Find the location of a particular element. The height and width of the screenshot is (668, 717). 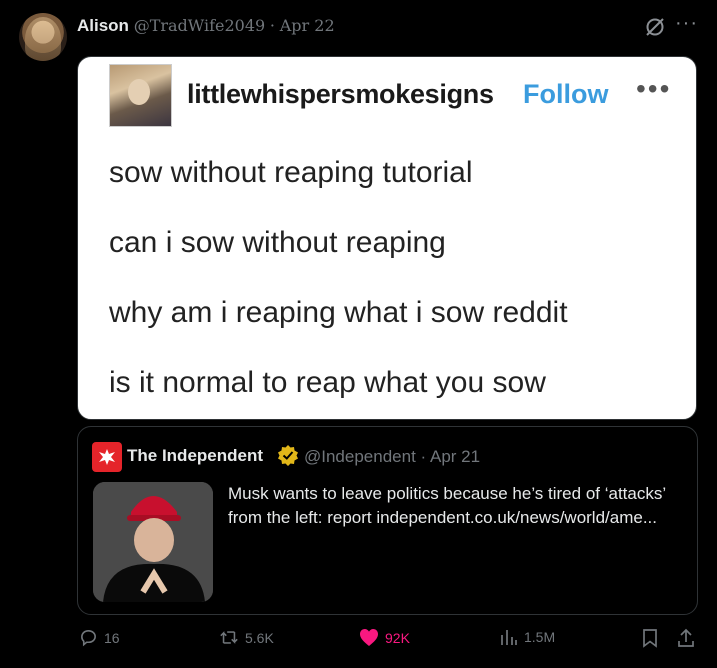

independent-logo-icon is located at coordinates (107, 457).